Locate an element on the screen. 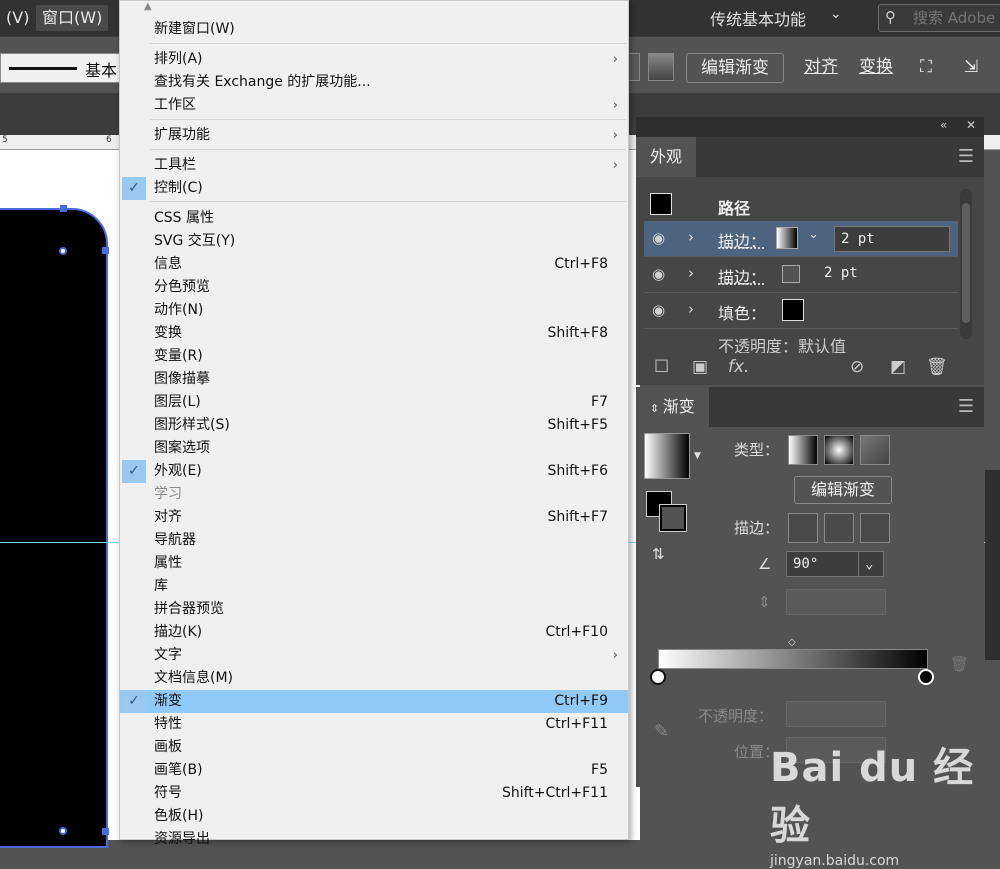 The image size is (1000, 869). appearance-scrollbar is located at coordinates (966, 264).